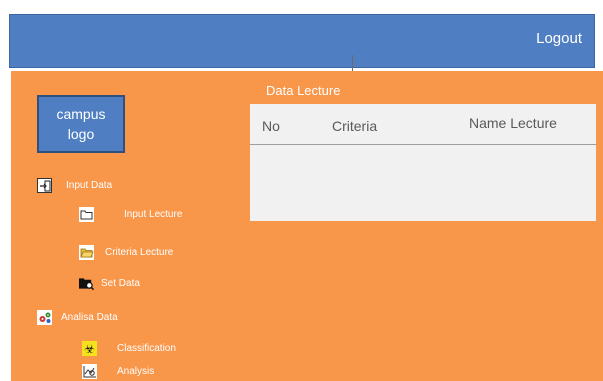  I want to click on sidebar-item-analisa-data: Analisa Data, so click(77, 317).